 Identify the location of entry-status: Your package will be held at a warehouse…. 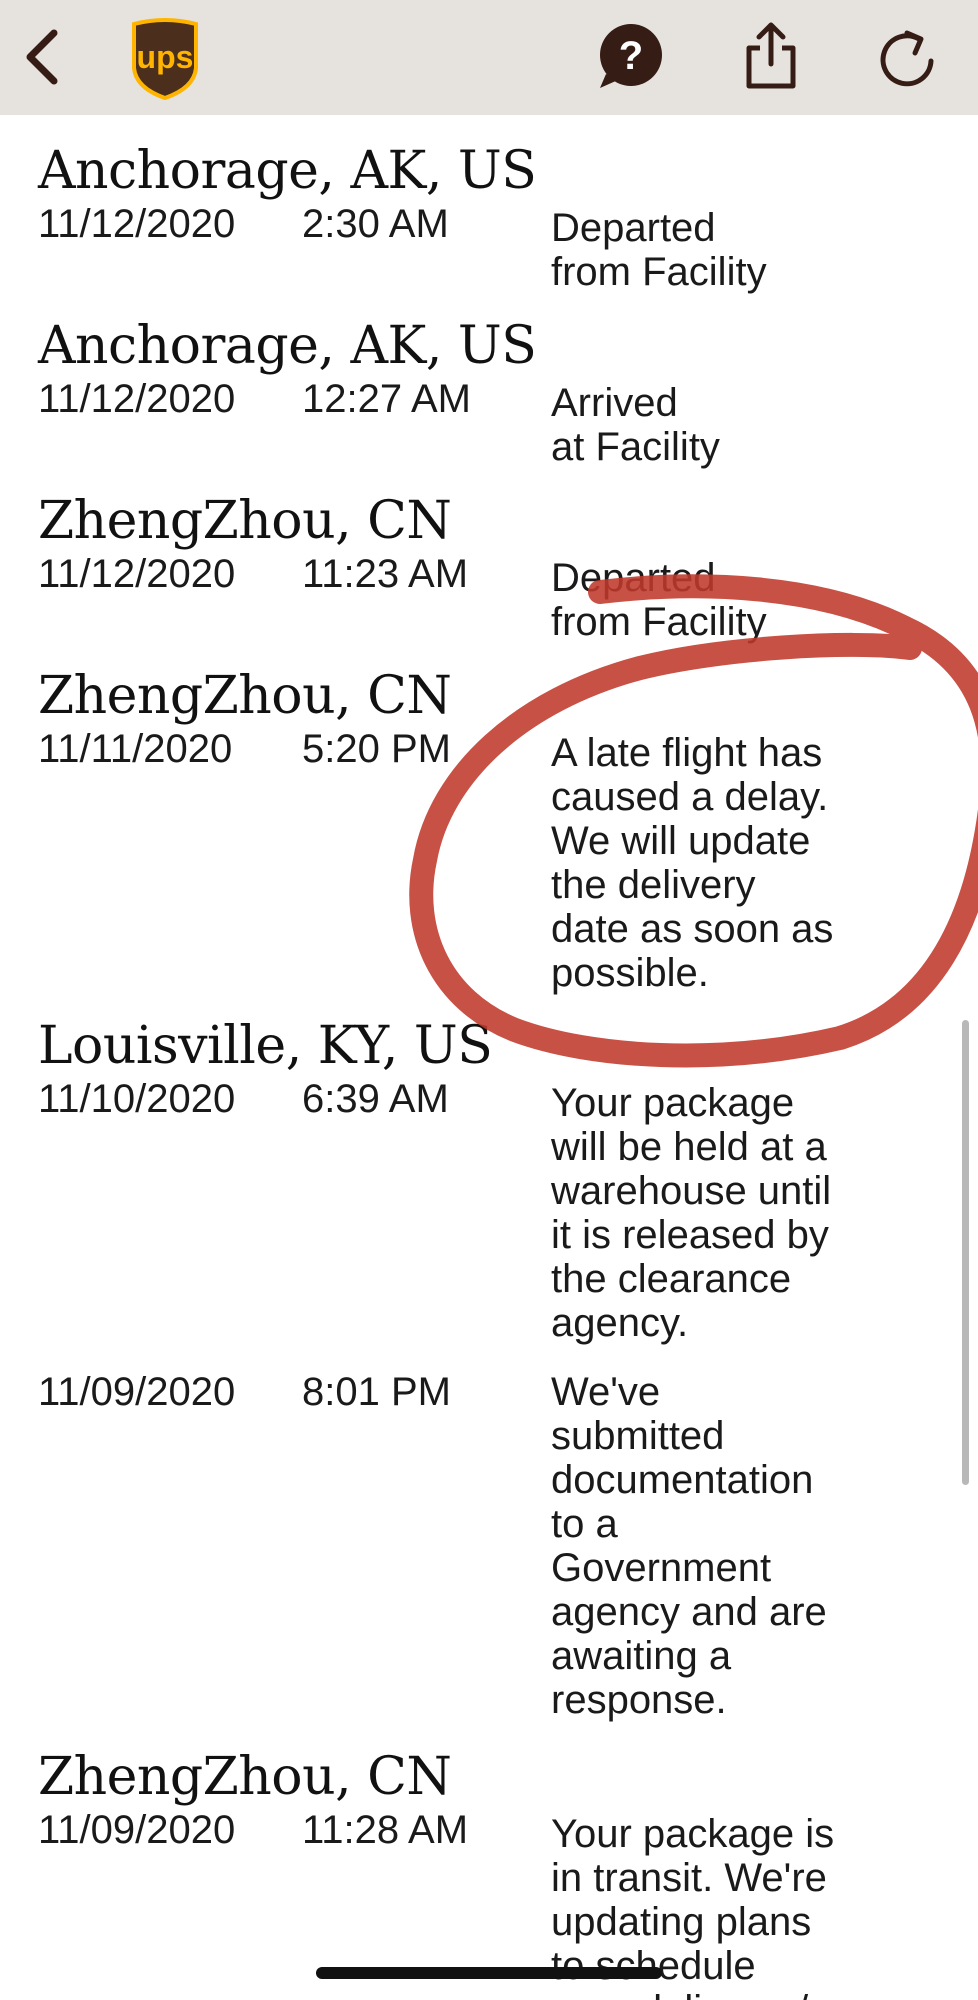
(691, 1213).